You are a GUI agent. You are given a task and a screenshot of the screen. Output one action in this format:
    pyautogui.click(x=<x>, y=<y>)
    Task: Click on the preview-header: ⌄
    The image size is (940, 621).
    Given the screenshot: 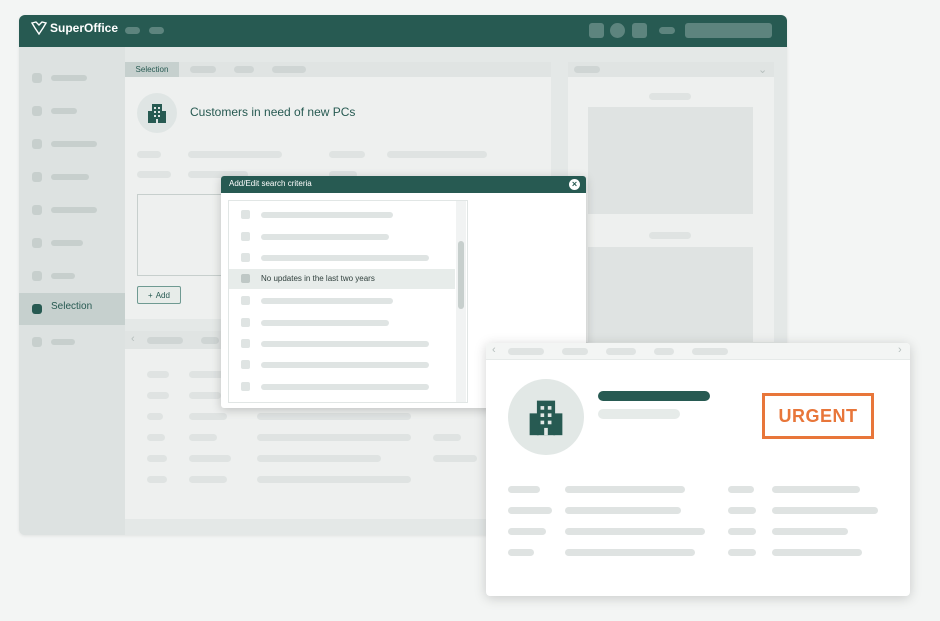 What is the action you would take?
    pyautogui.click(x=671, y=69)
    